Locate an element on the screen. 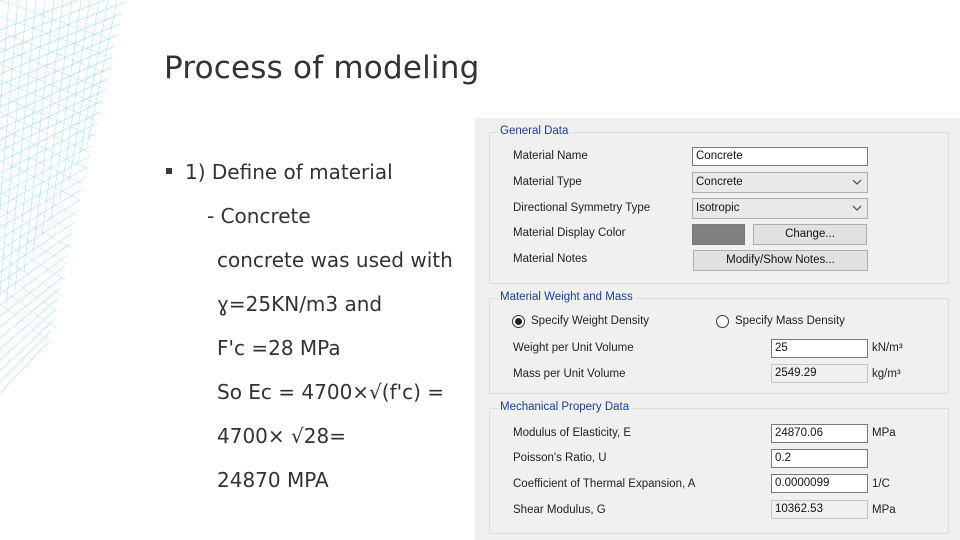  mass-per-volume-field: 2549.29 is located at coordinates (819, 373).